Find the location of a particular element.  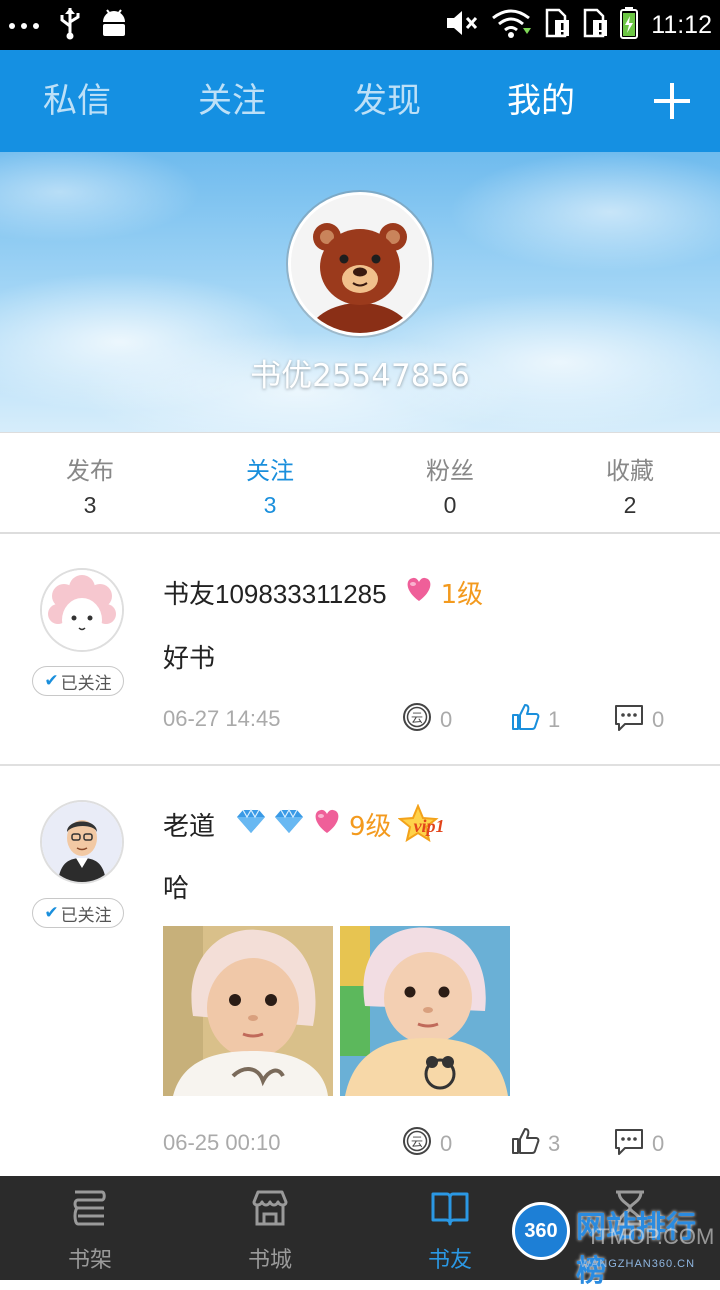

top-tab-bar: 私信 关注 发现 我的 is located at coordinates (360, 101).